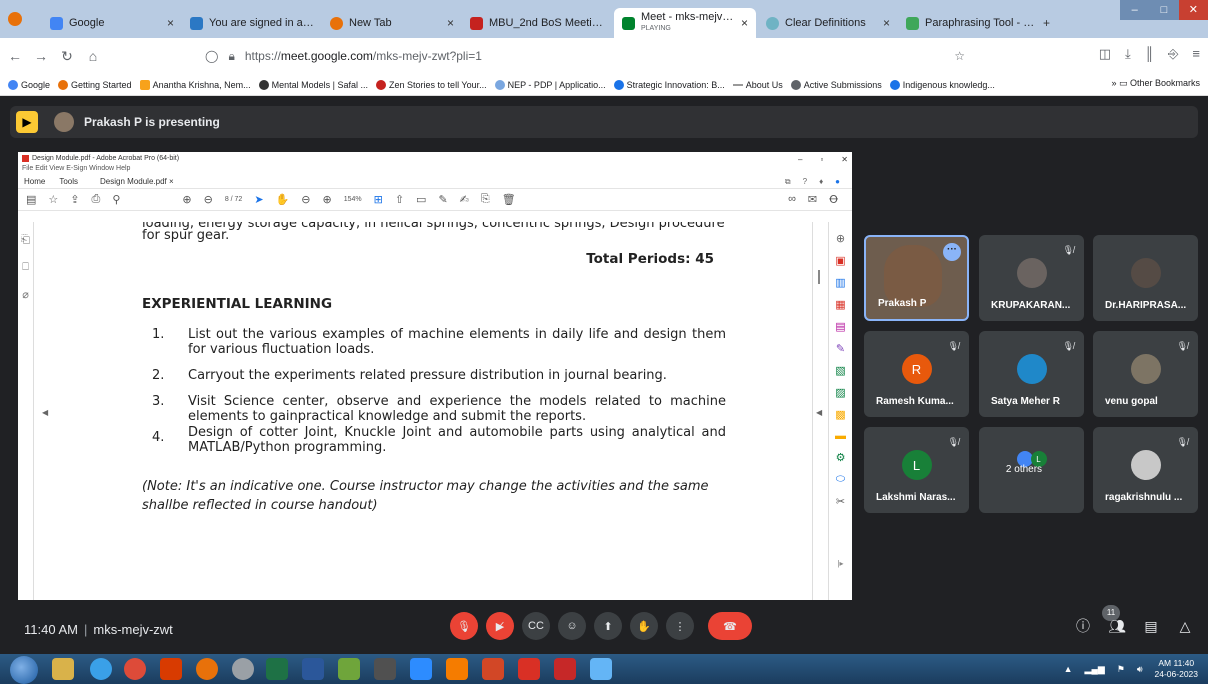 The image size is (1208, 684). What do you see at coordinates (840, 479) in the screenshot?
I see `fill-sign-icon: ⬭` at bounding box center [840, 479].